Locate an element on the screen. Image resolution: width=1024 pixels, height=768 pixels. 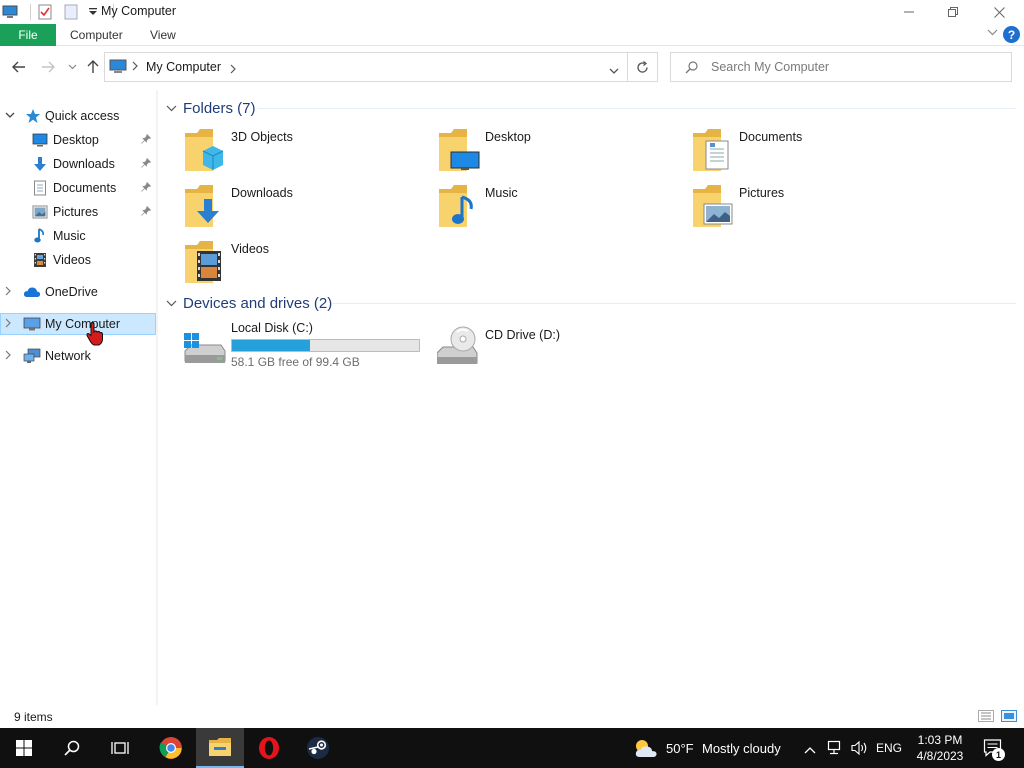
nav-item-music: Music is located at coordinates (78, 236).